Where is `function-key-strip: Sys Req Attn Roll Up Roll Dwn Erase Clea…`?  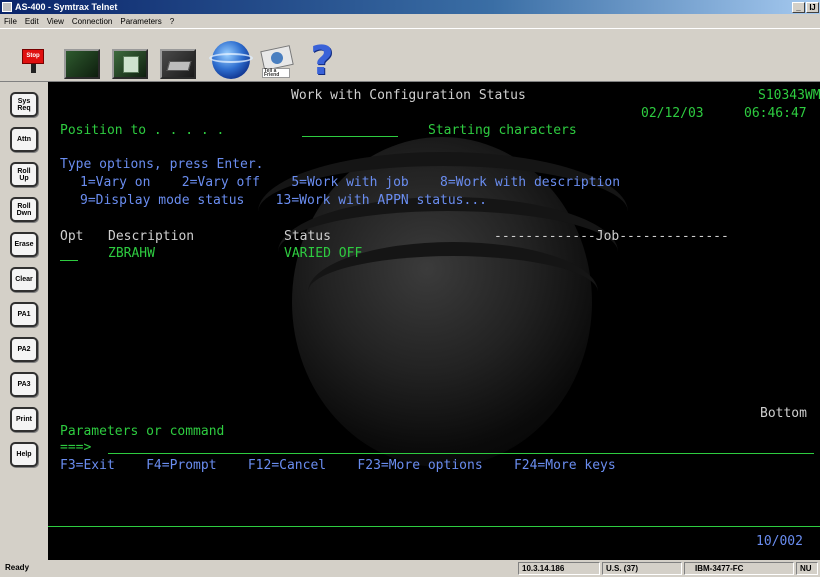
function-key-strip: Sys Req Attn Roll Up Roll Dwn Erase Clea… is located at coordinates (24, 322).